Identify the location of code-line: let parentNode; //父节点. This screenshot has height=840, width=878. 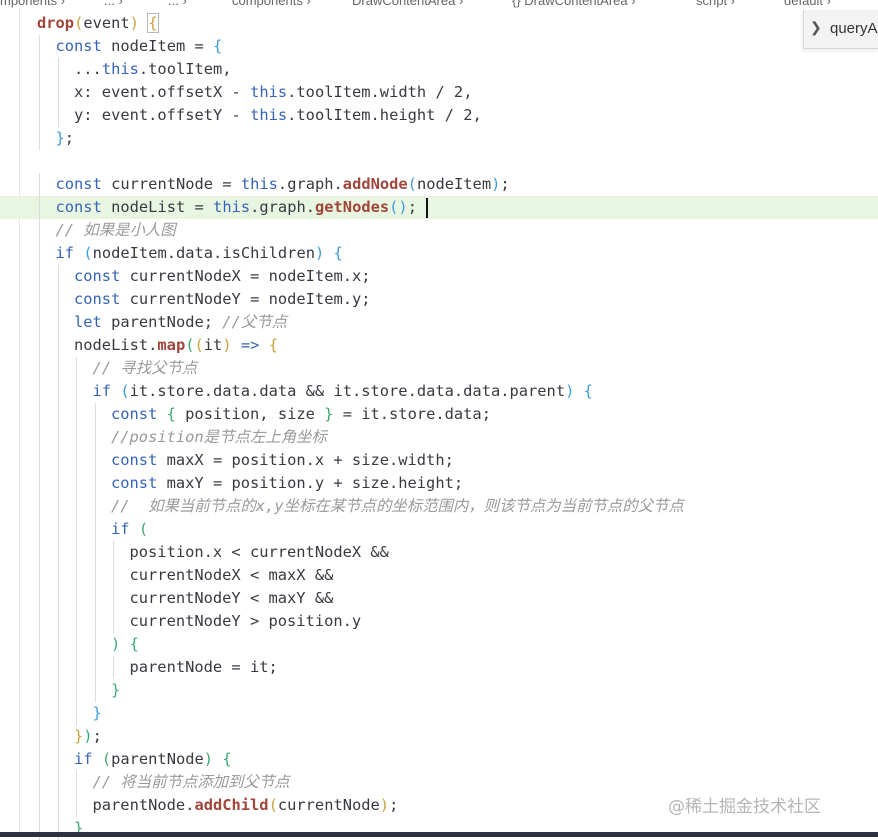
(439, 322).